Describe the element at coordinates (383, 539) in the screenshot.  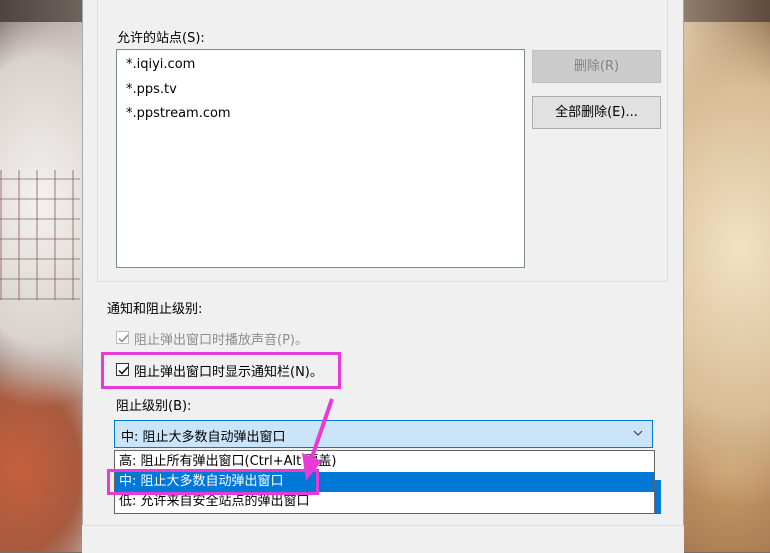
I see `dialog-footer` at that location.